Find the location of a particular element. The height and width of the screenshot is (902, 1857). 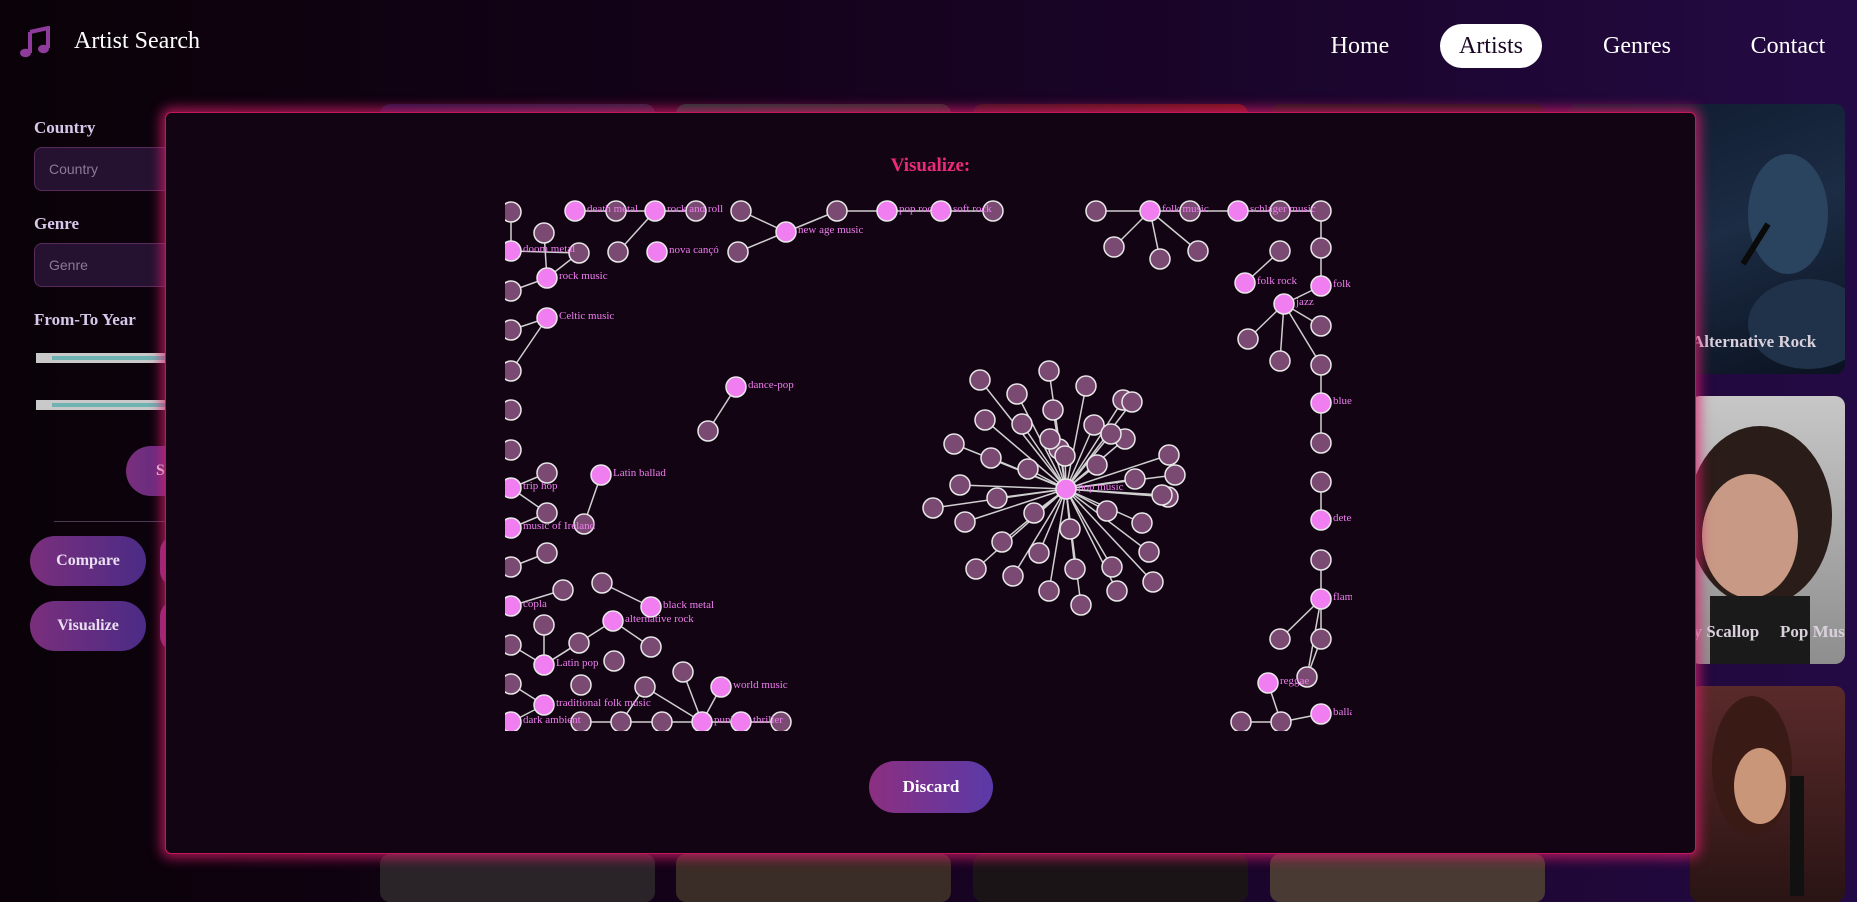

nav-contact: Contact is located at coordinates (1788, 46).